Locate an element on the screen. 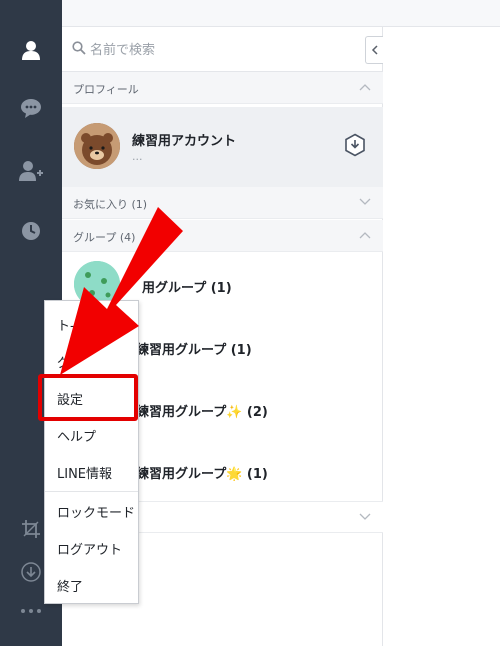 This screenshot has height=646, width=500. search-input is located at coordinates (215, 50).